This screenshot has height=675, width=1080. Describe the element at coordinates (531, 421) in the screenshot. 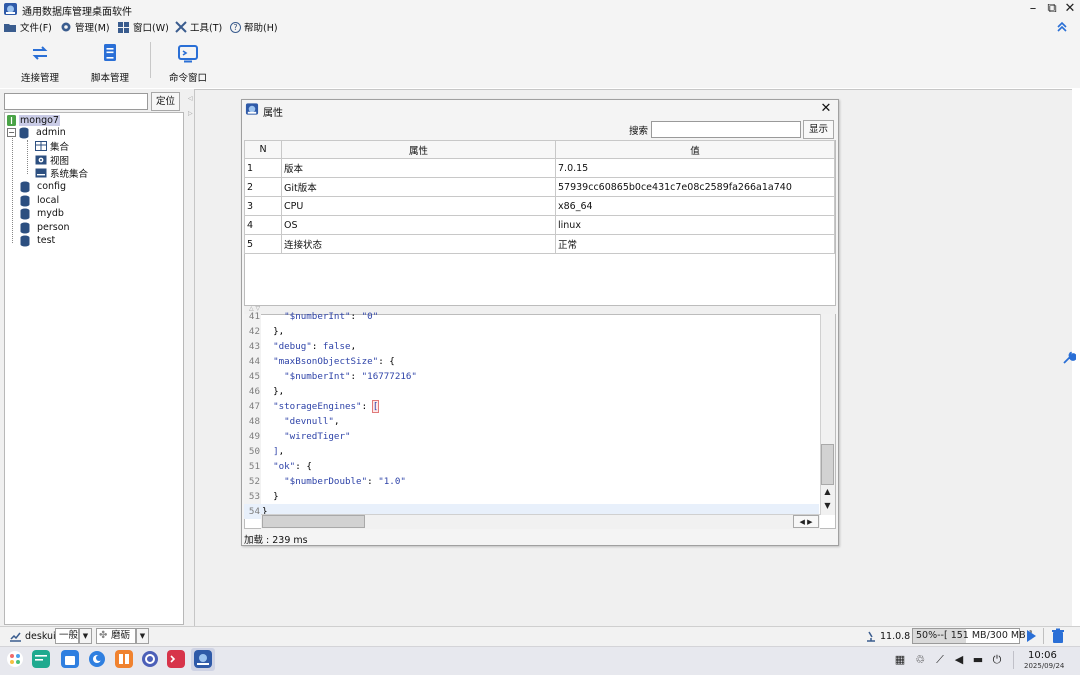

I see `code-line: 48 "devnull",` at that location.